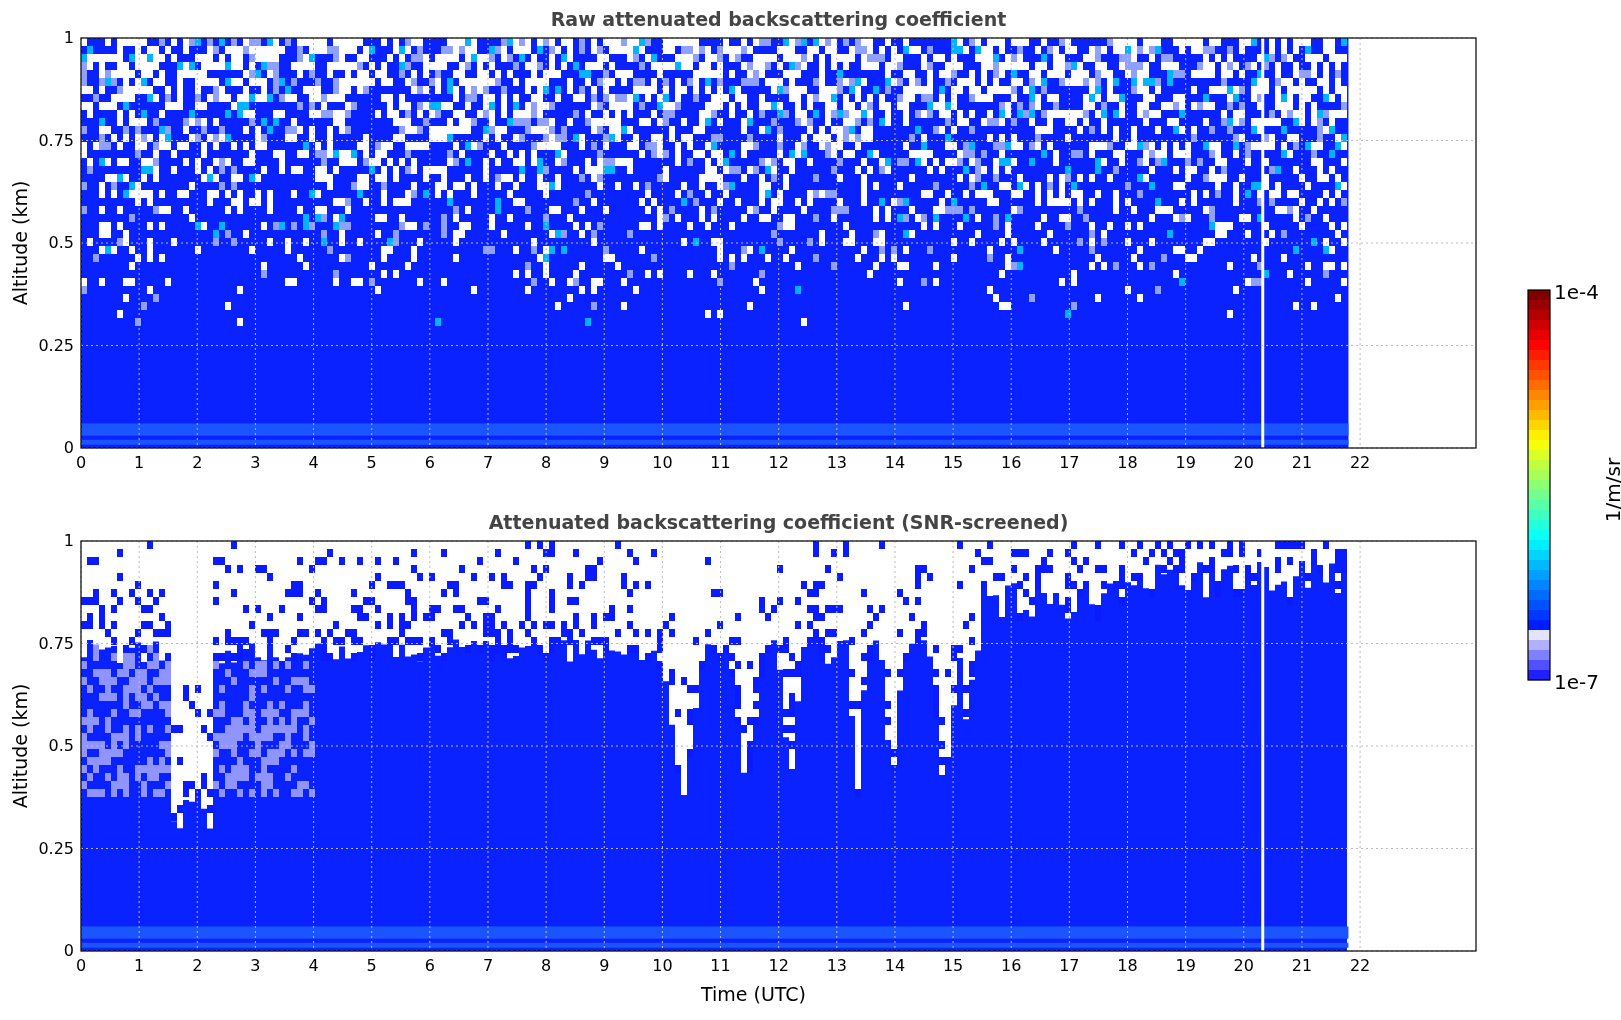  Describe the element at coordinates (1611, 490) in the screenshot. I see `colorbar-unit-label: 1/m/sr` at that location.